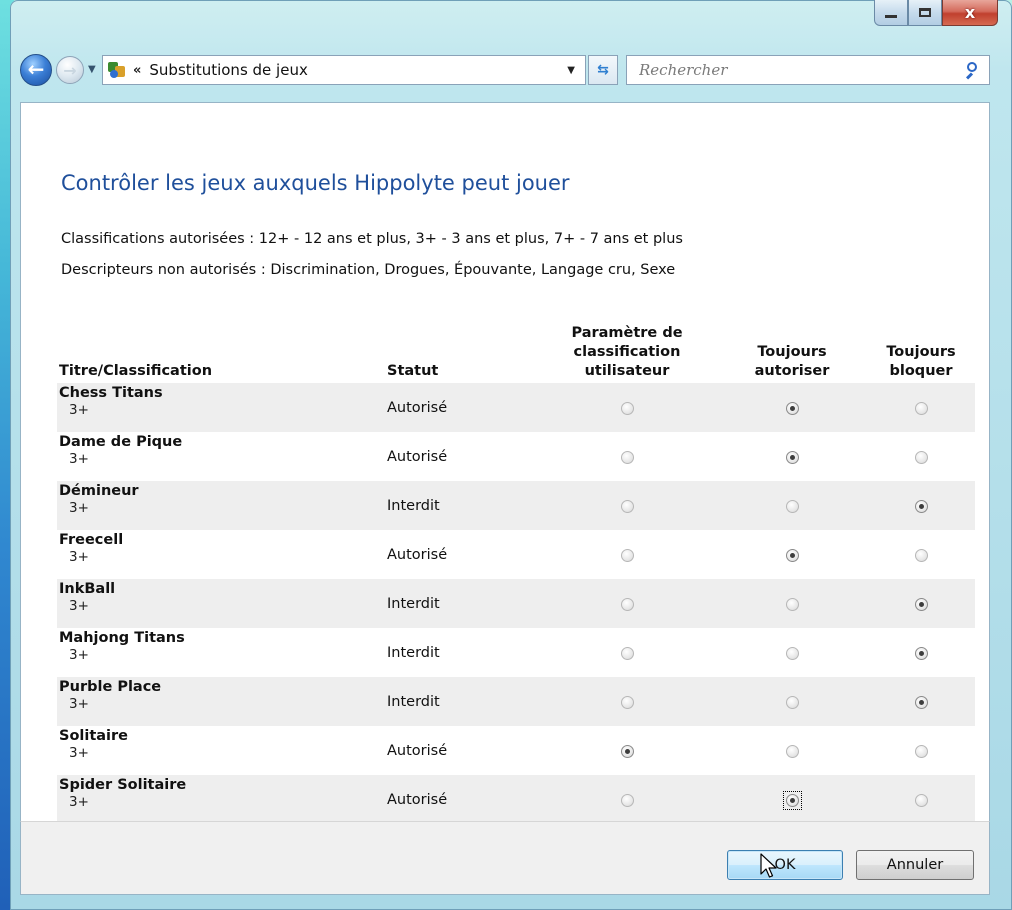 Image resolution: width=1012 pixels, height=910 pixels. What do you see at coordinates (110, 687) in the screenshot?
I see `game-name: Purble Place` at bounding box center [110, 687].